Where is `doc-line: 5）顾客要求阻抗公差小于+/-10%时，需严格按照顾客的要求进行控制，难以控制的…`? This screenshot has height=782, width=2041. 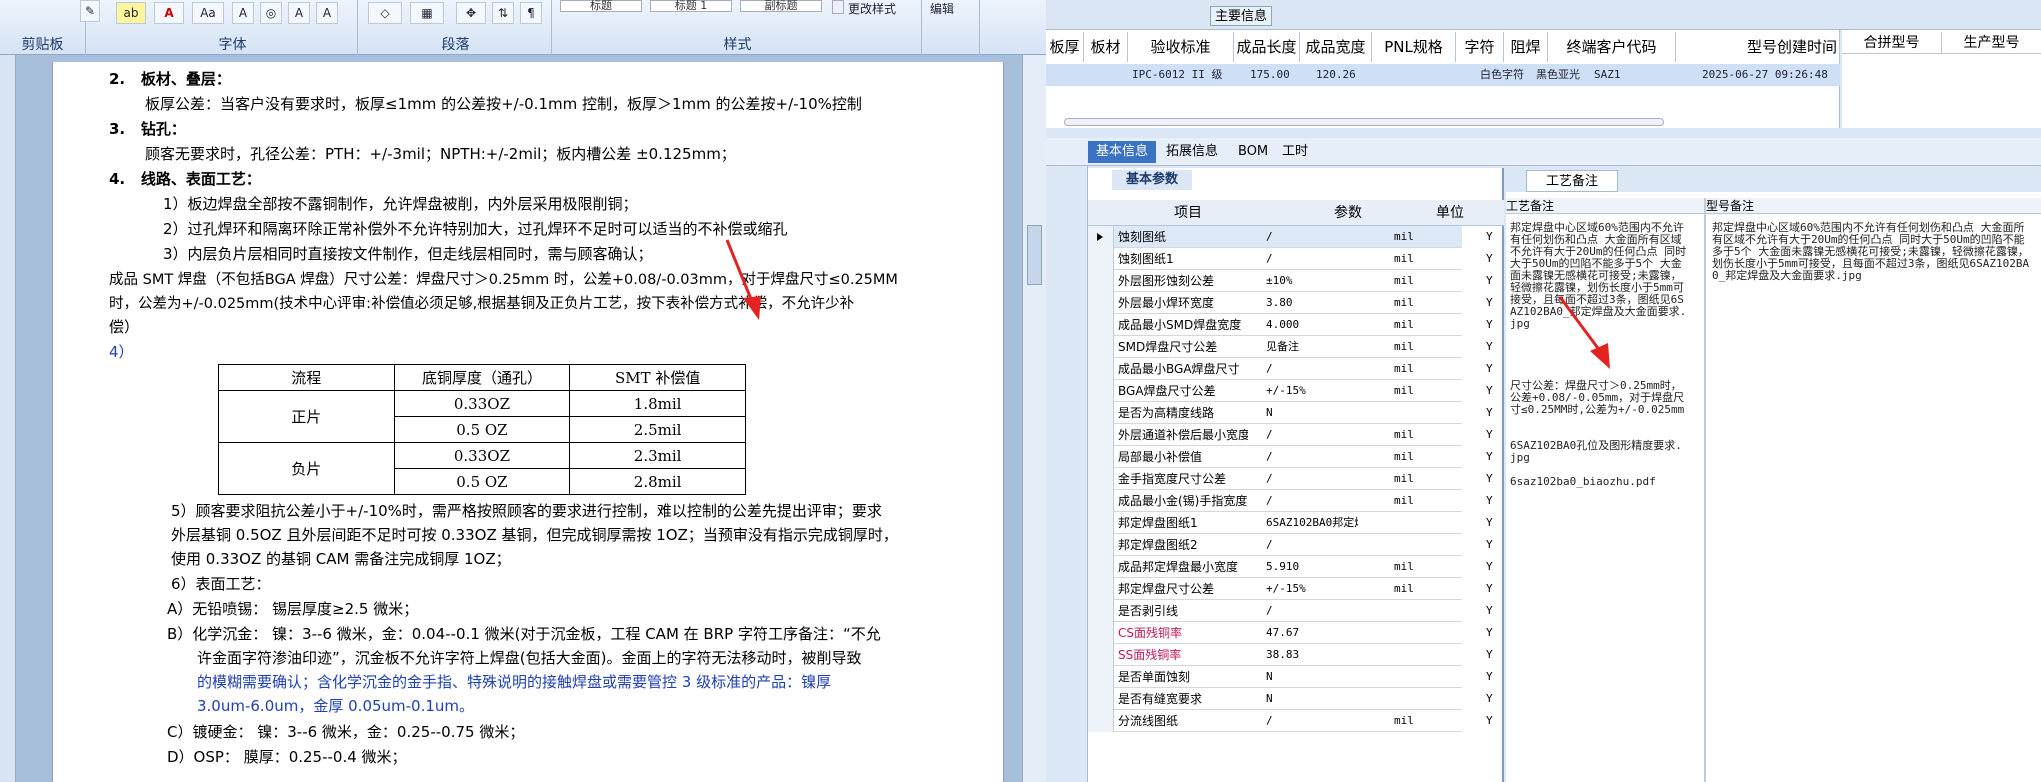
doc-line: 5）顾客要求阻抗公差小于+/-10%时，需严格按照顾客的要求进行控制，难以控制的… is located at coordinates (526, 511).